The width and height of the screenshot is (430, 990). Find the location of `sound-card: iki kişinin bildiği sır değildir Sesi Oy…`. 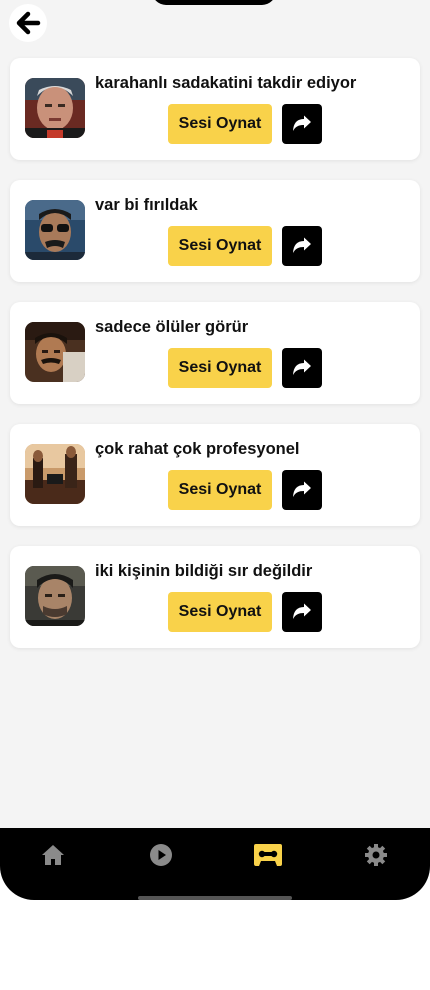

sound-card: iki kişinin bildiği sır değildir Sesi Oy… is located at coordinates (215, 597).